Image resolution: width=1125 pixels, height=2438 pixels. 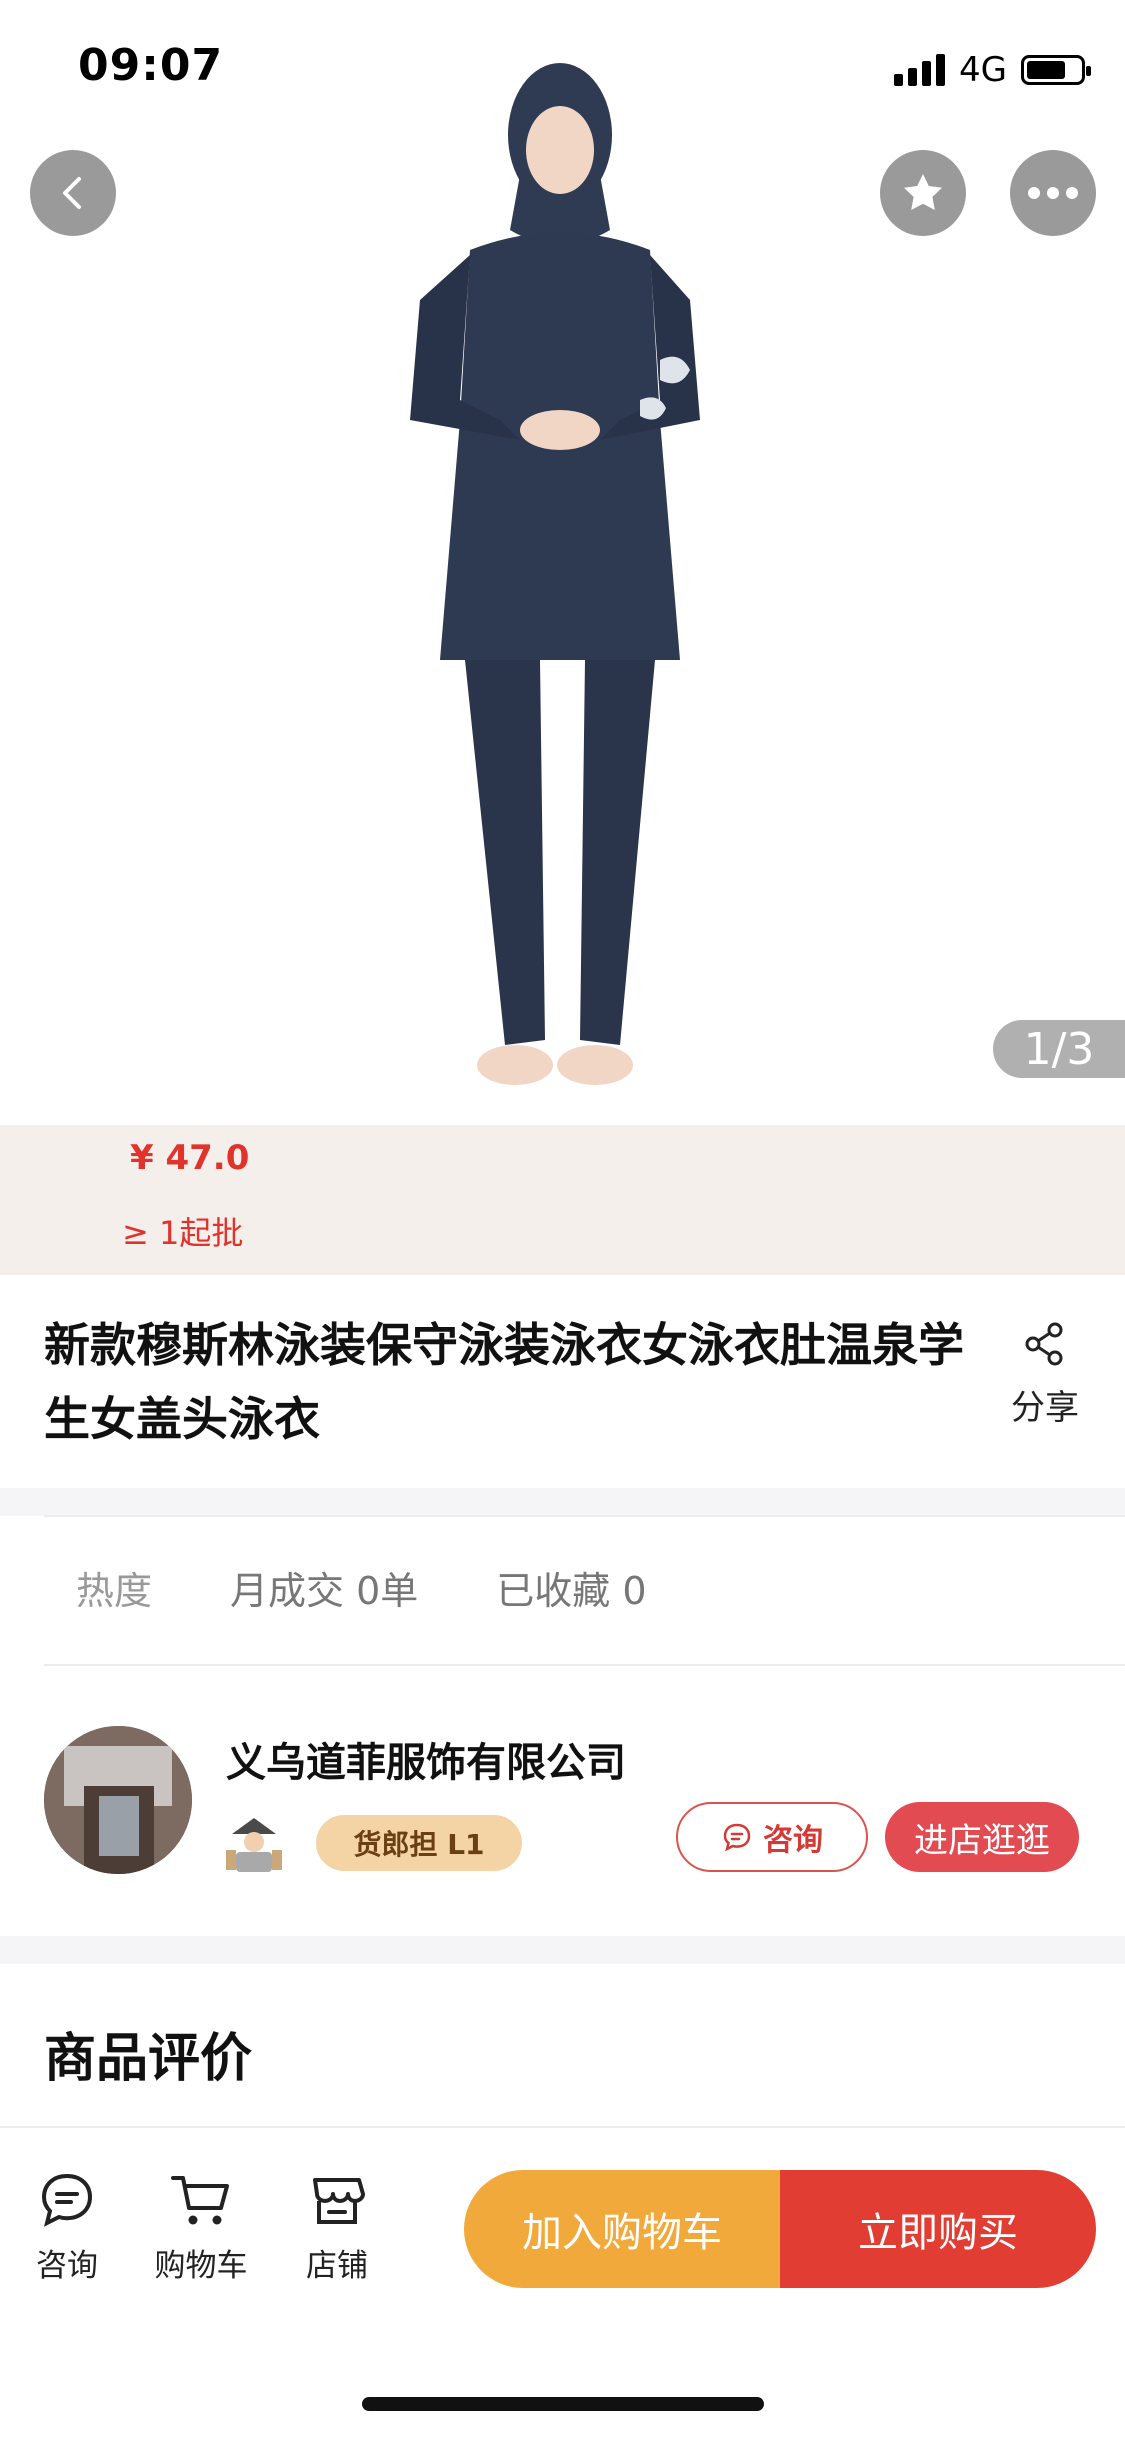 What do you see at coordinates (201, 2266) in the screenshot?
I see `nav-cart-label: 购物车` at bounding box center [201, 2266].